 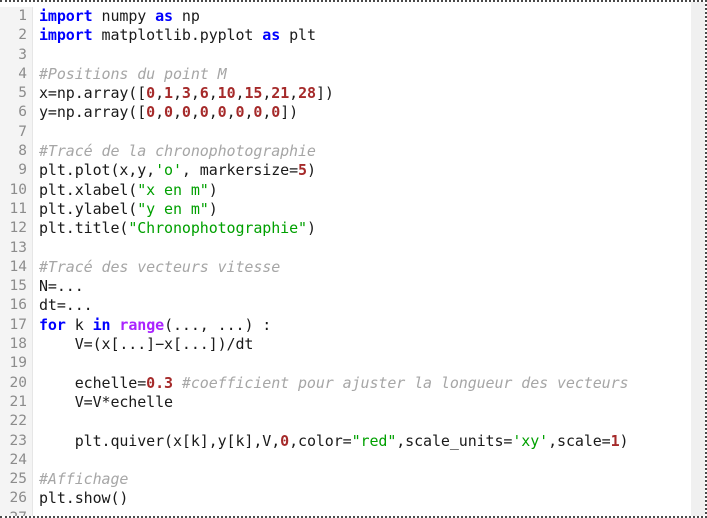 What do you see at coordinates (352, 460) in the screenshot?
I see `code-line: 24` at bounding box center [352, 460].